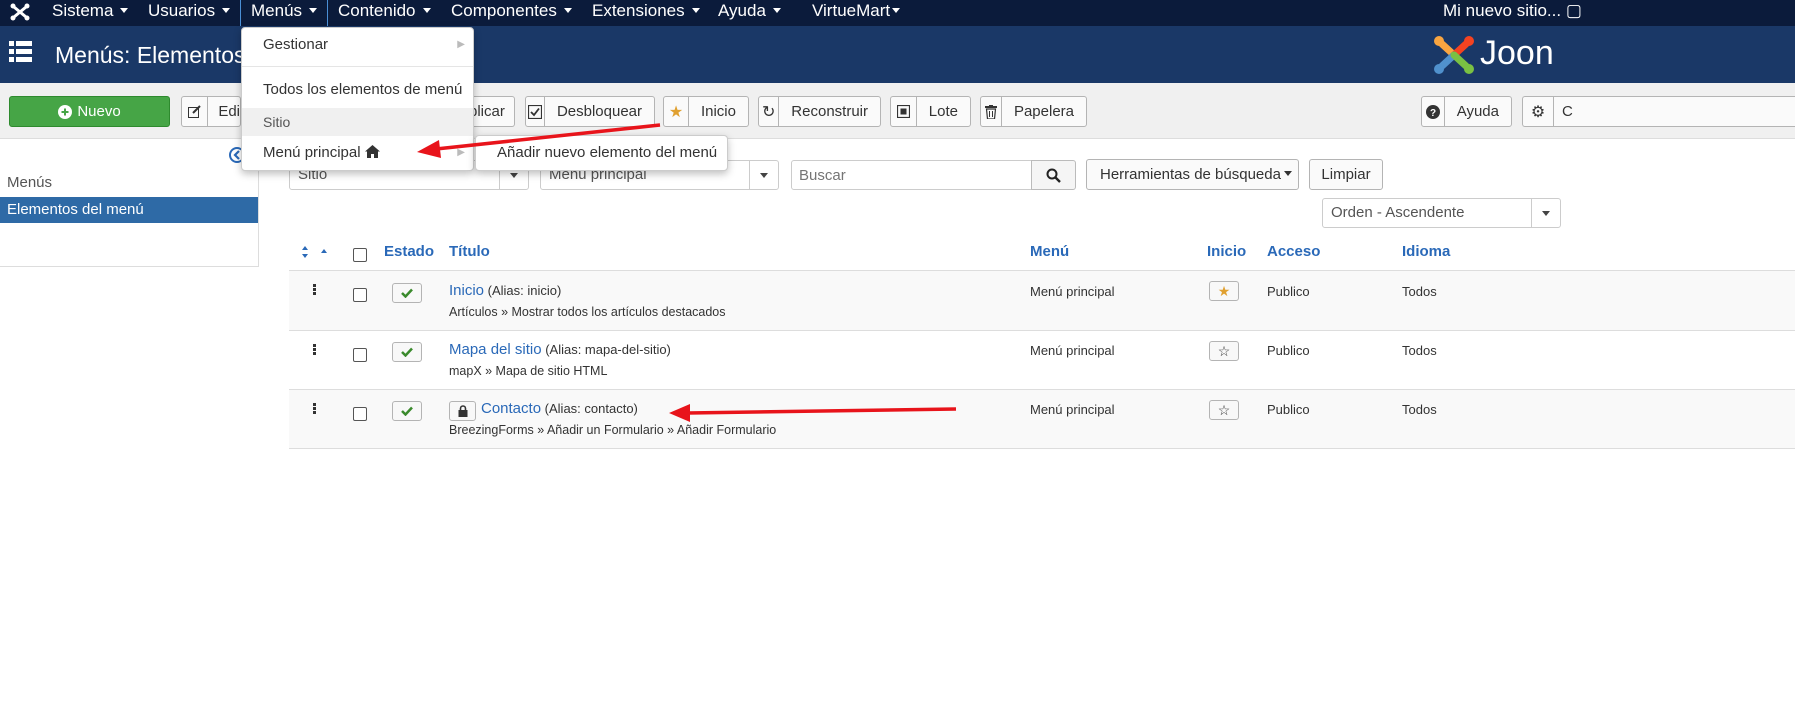 The image size is (1795, 719). I want to click on edit-icon, so click(195, 111).